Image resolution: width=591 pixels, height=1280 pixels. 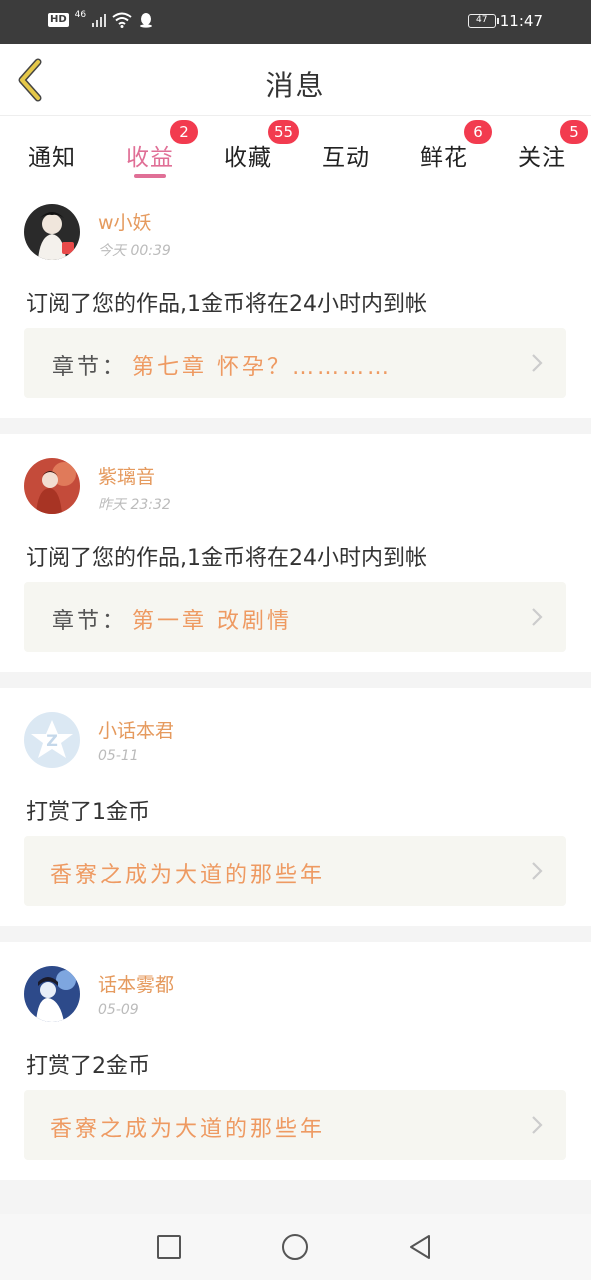 What do you see at coordinates (169, 1247) in the screenshot?
I see `recents-square-icon` at bounding box center [169, 1247].